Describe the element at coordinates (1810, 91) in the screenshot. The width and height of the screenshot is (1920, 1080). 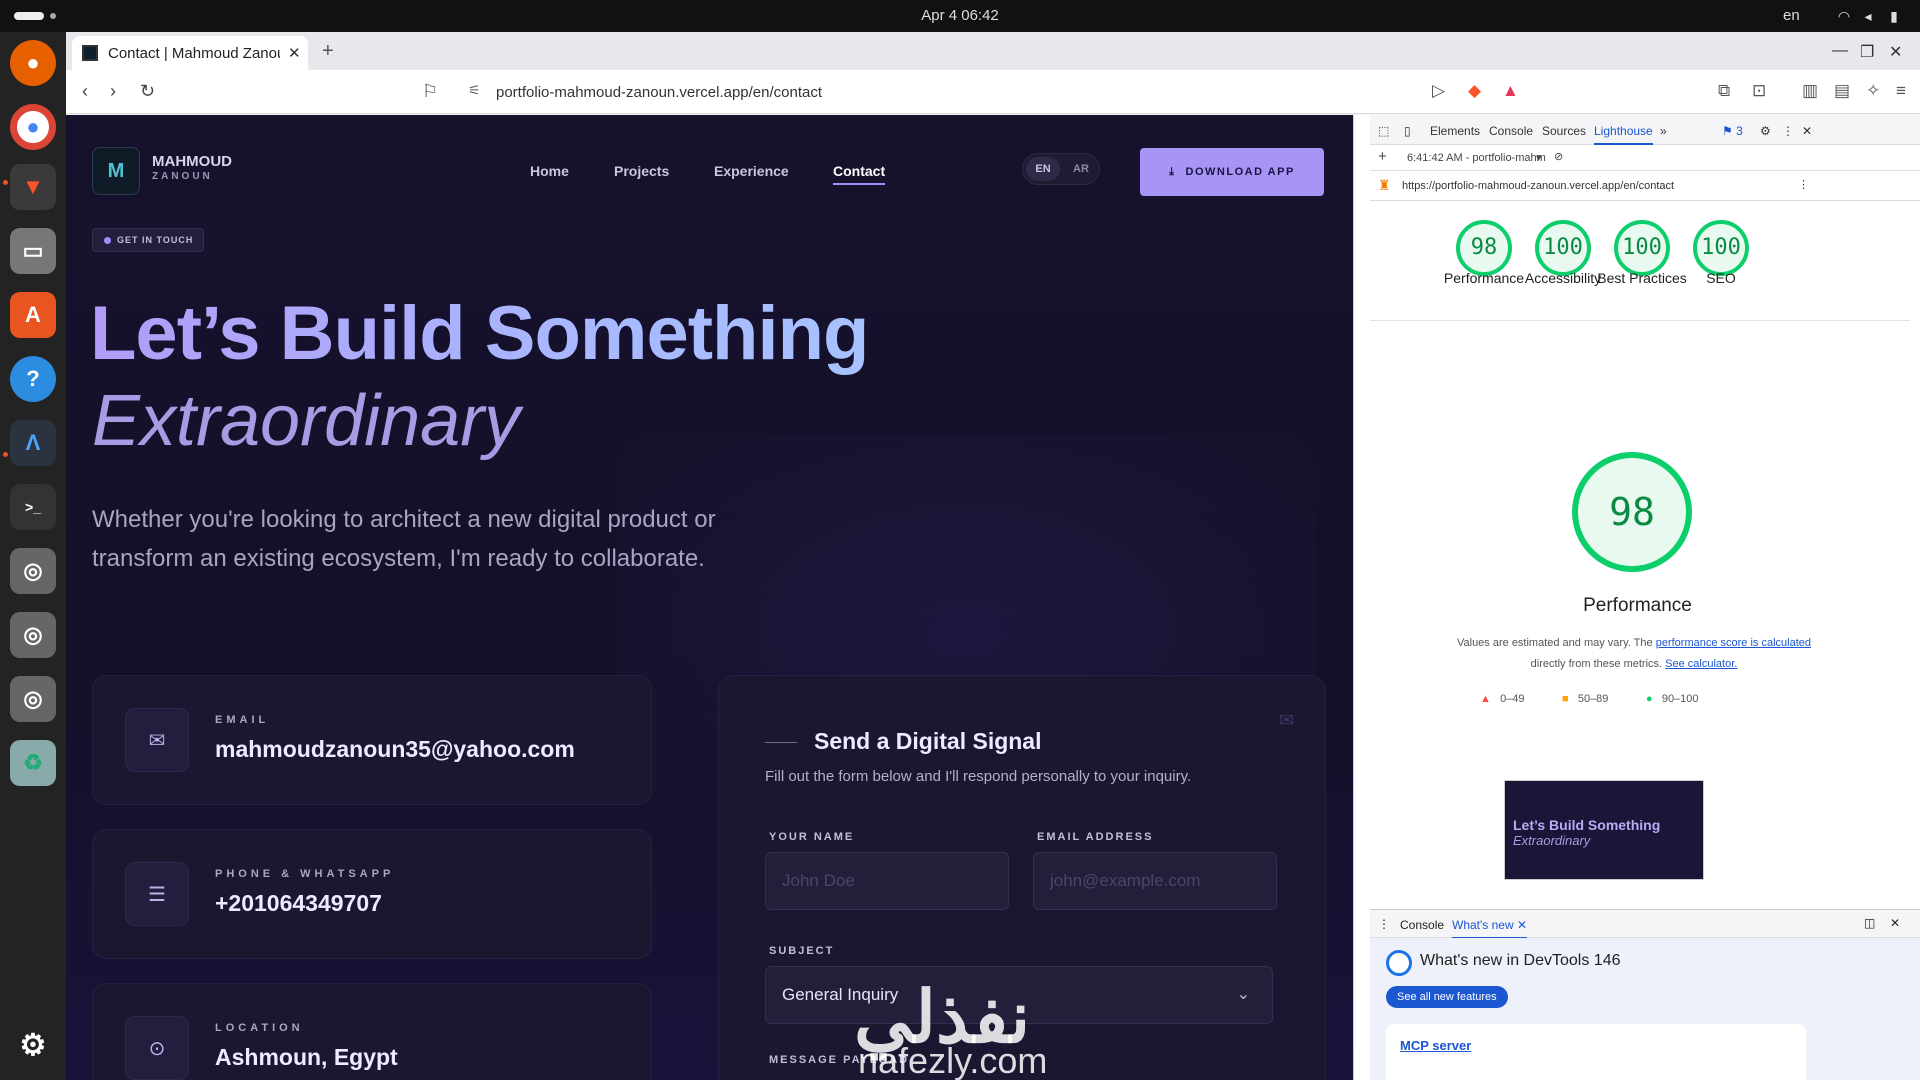
I see `sidebar-icon: ▥` at that location.